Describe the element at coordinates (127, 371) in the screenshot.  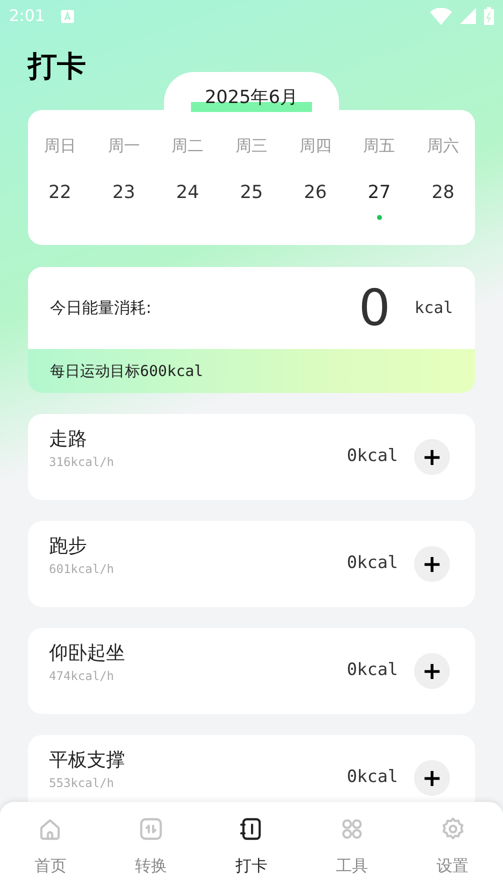
I see `goal-text: 每日运动目标600kcal` at that location.